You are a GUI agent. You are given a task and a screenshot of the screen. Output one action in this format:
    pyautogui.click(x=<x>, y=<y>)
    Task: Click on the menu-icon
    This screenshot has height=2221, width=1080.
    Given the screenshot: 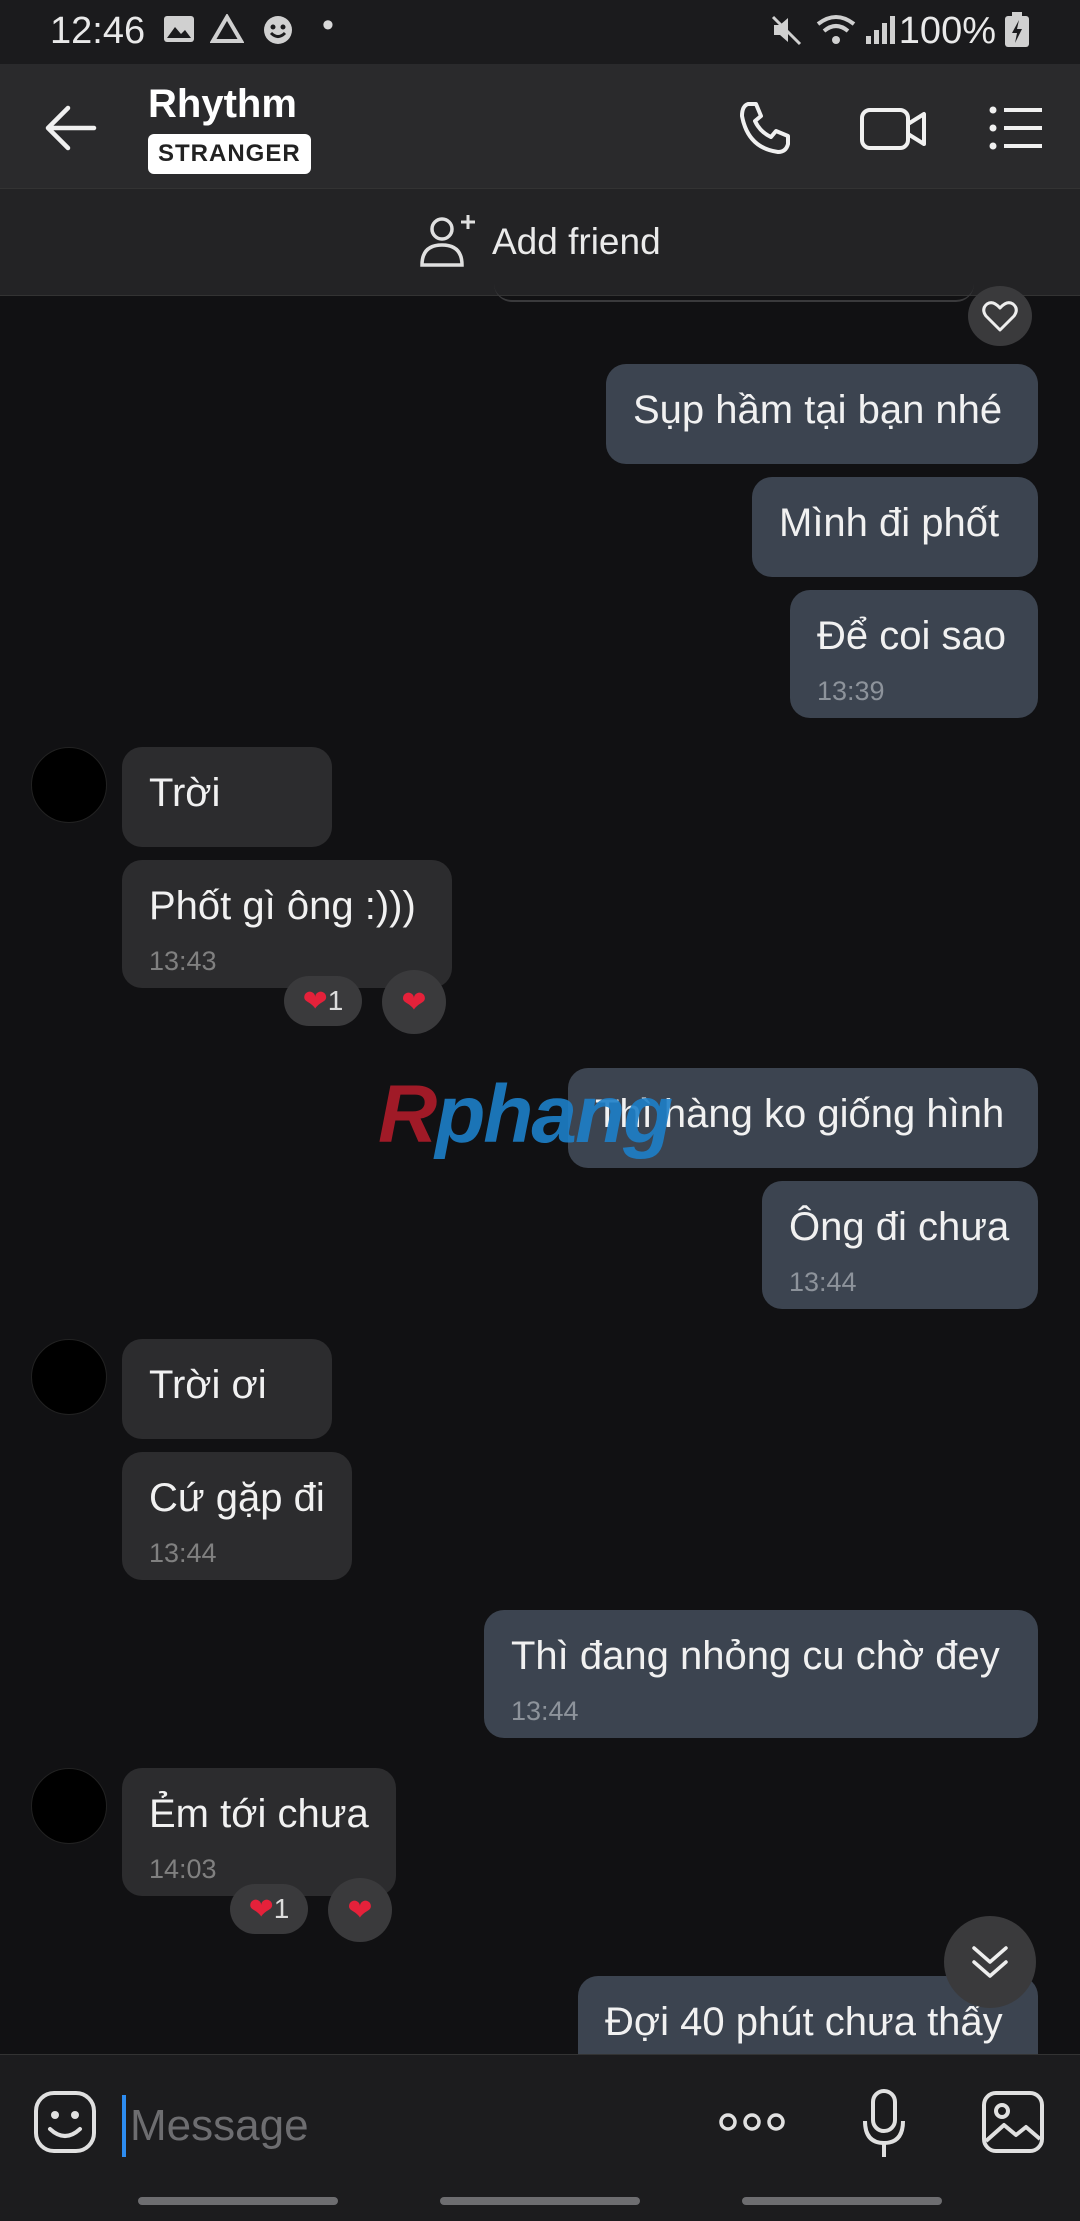 What is the action you would take?
    pyautogui.click(x=1016, y=128)
    